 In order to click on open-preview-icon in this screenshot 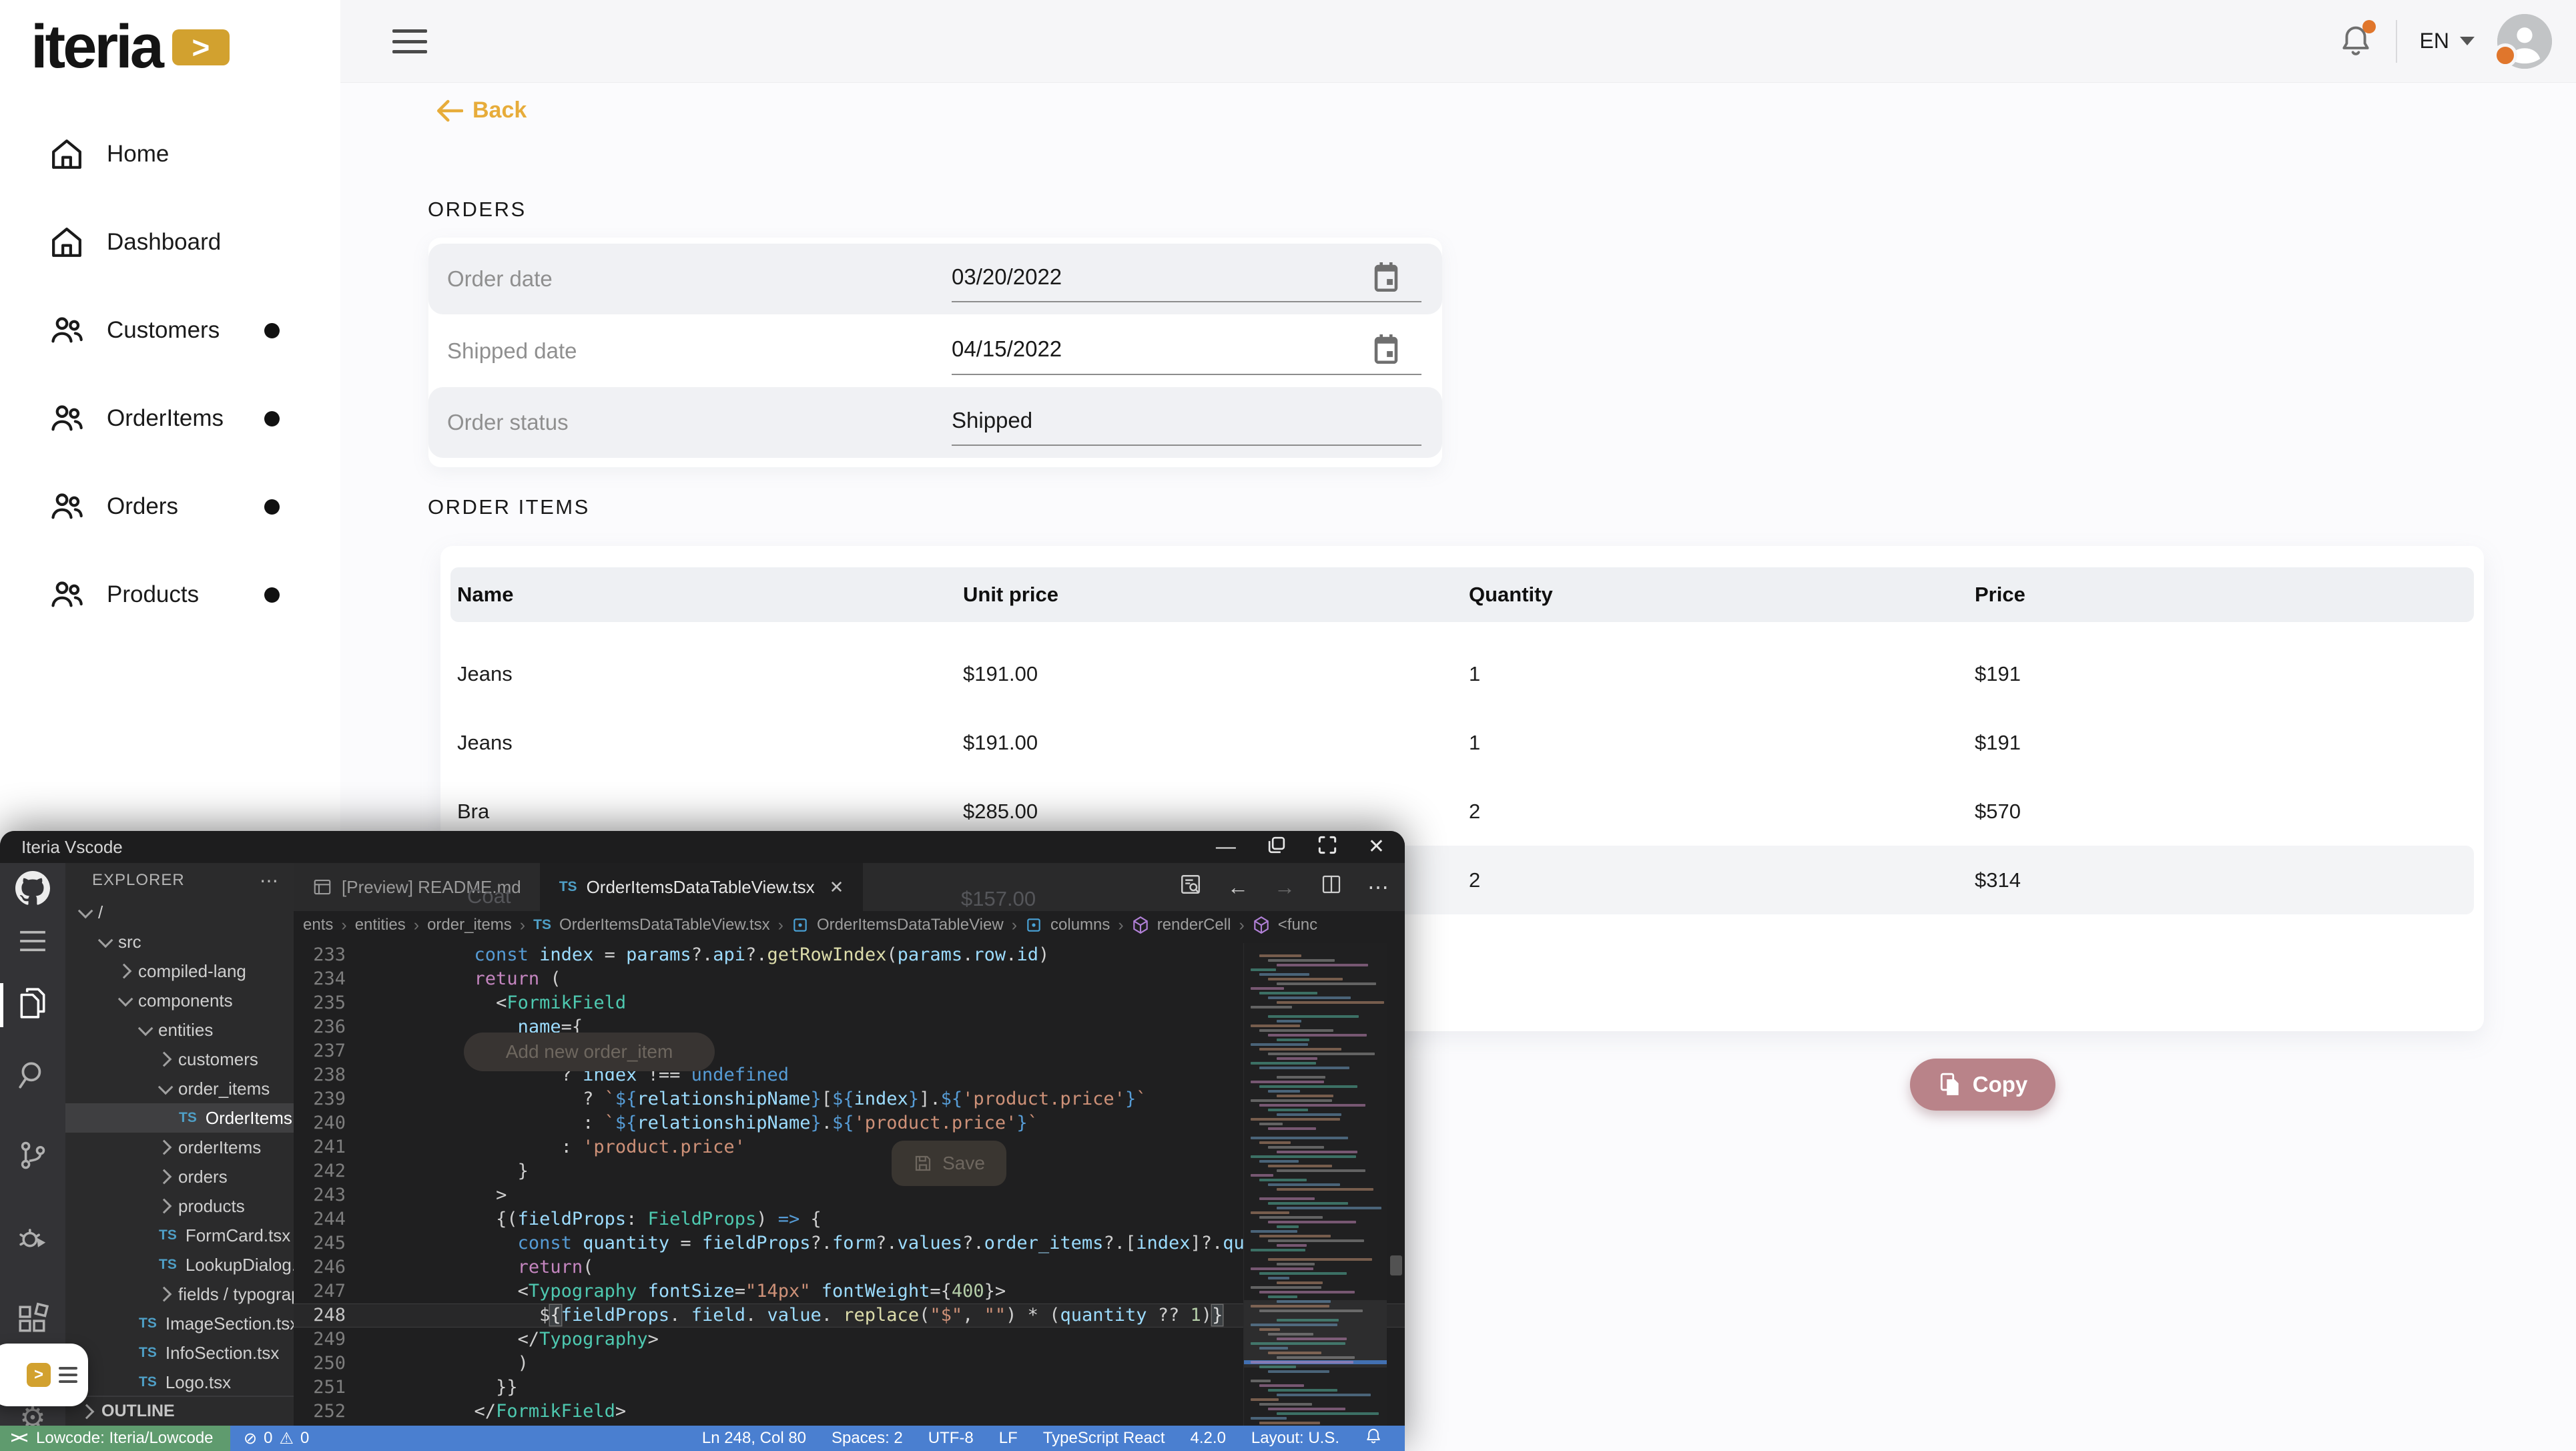, I will do `click(1190, 887)`.